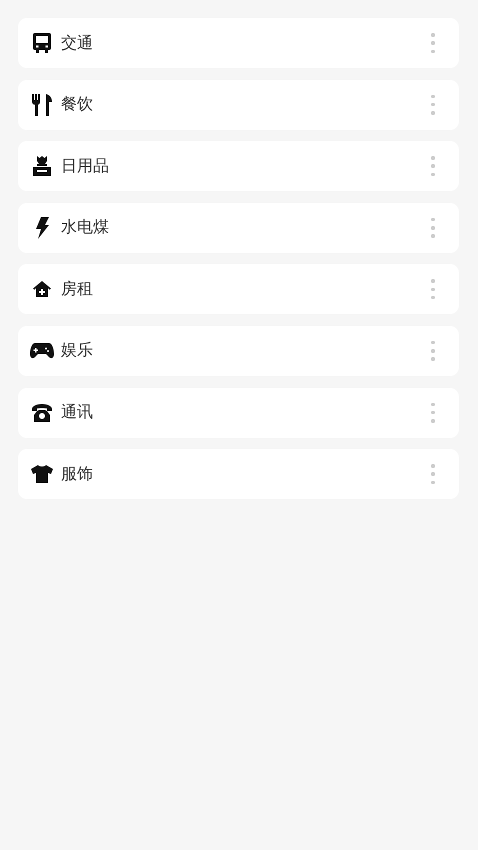 The height and width of the screenshot is (850, 478). Describe the element at coordinates (238, 474) in the screenshot. I see `category-card: 服饰` at that location.